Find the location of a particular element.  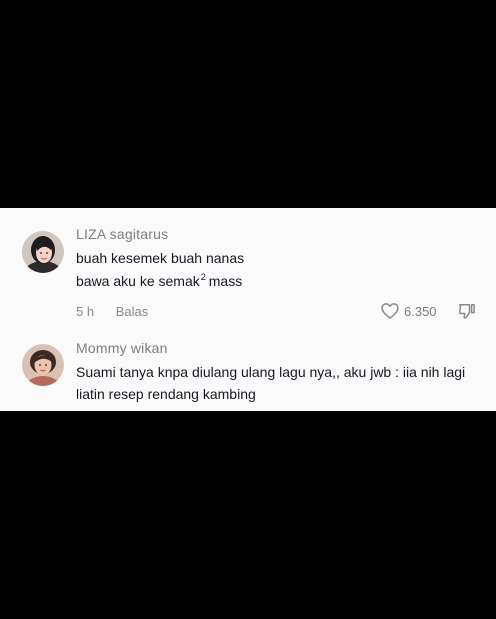

like-button: 6.350 is located at coordinates (408, 311).